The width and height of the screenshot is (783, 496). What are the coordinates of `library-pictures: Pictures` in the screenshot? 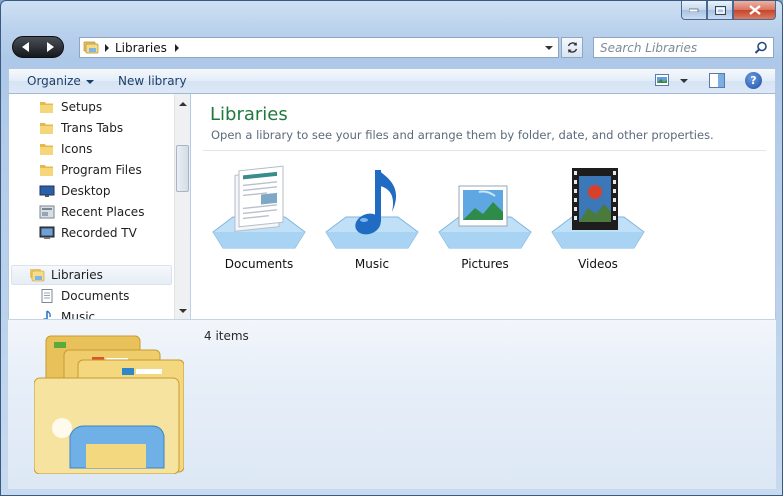 It's located at (485, 218).